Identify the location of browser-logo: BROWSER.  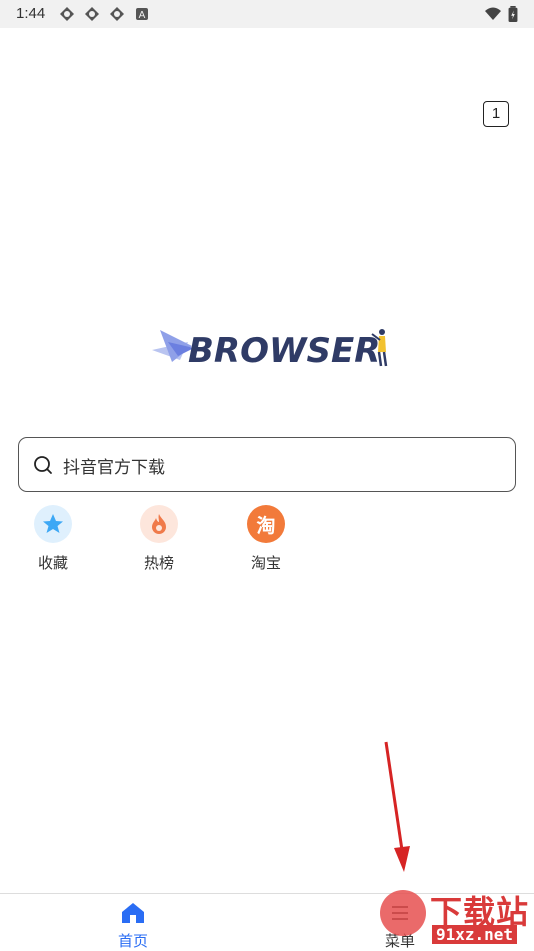
(273, 346).